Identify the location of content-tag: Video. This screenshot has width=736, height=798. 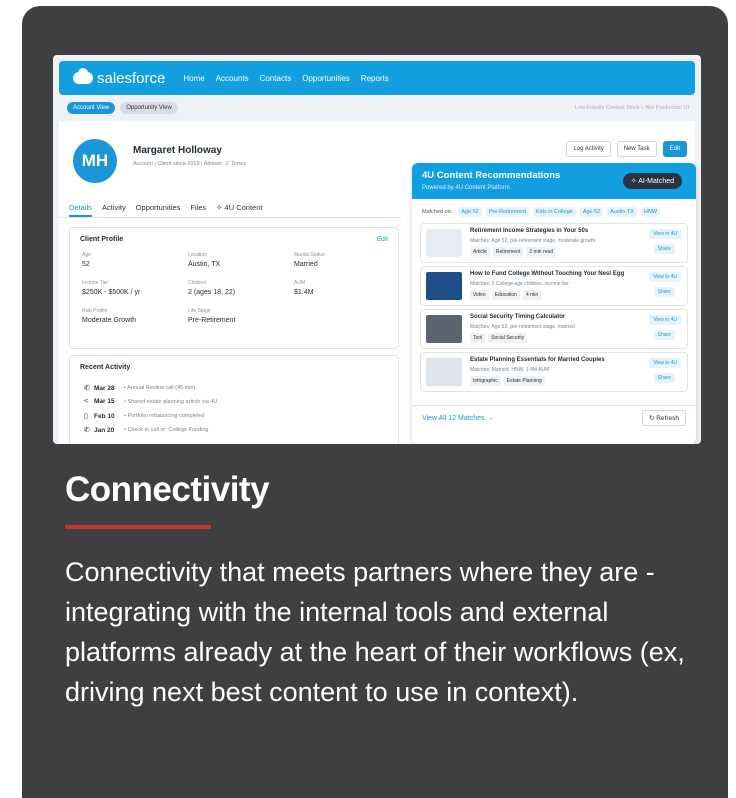
(479, 295).